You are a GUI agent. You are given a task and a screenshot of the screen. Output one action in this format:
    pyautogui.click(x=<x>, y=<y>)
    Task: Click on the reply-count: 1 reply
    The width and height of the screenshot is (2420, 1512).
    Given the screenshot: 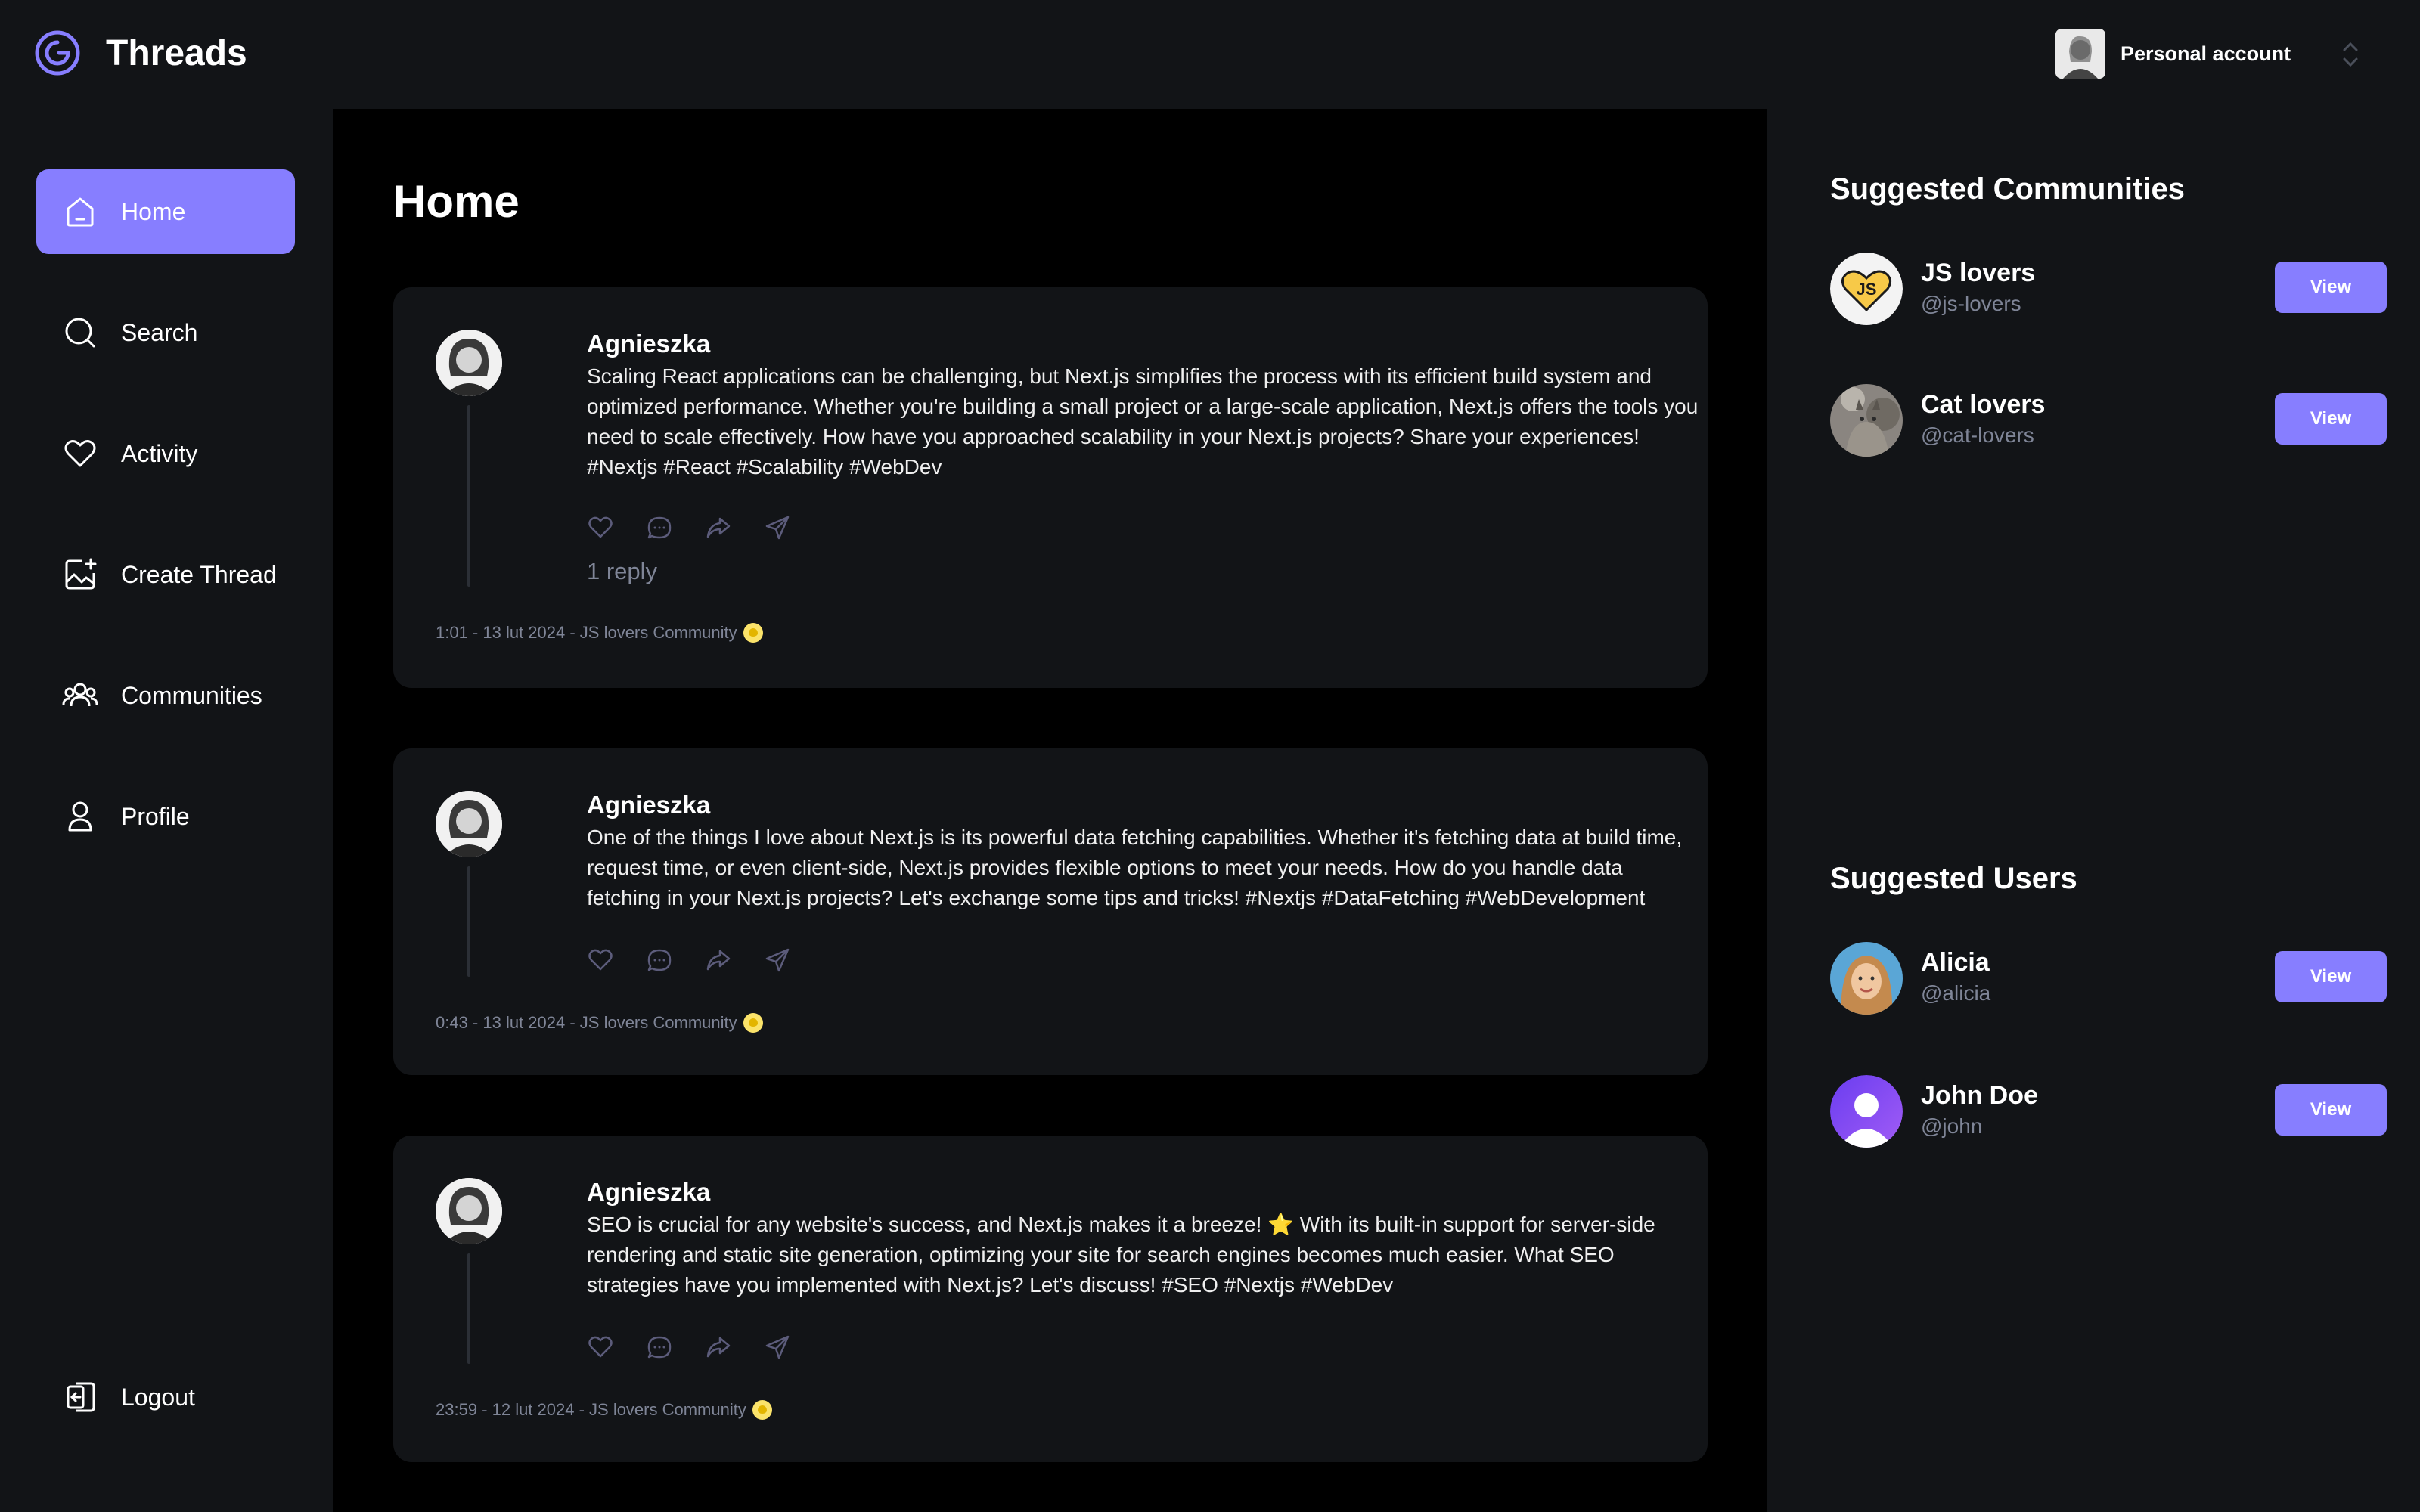 What is the action you would take?
    pyautogui.click(x=622, y=571)
    